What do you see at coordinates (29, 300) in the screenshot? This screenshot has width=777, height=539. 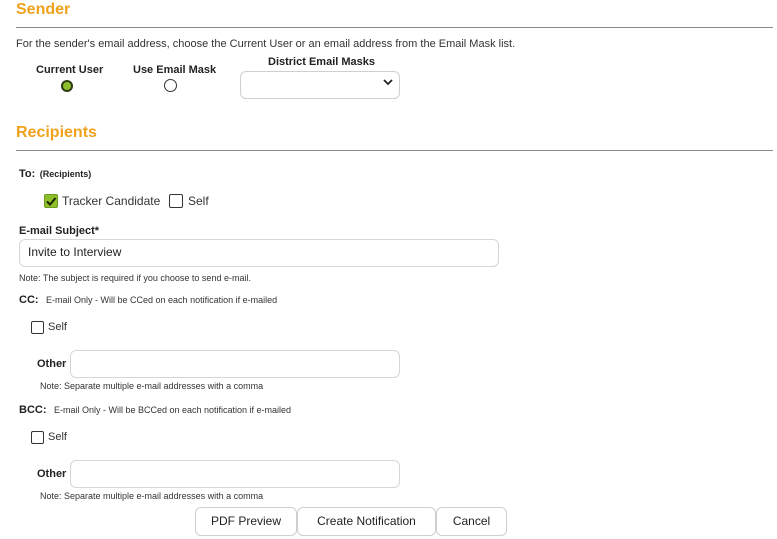 I see `cc-label: CC:` at bounding box center [29, 300].